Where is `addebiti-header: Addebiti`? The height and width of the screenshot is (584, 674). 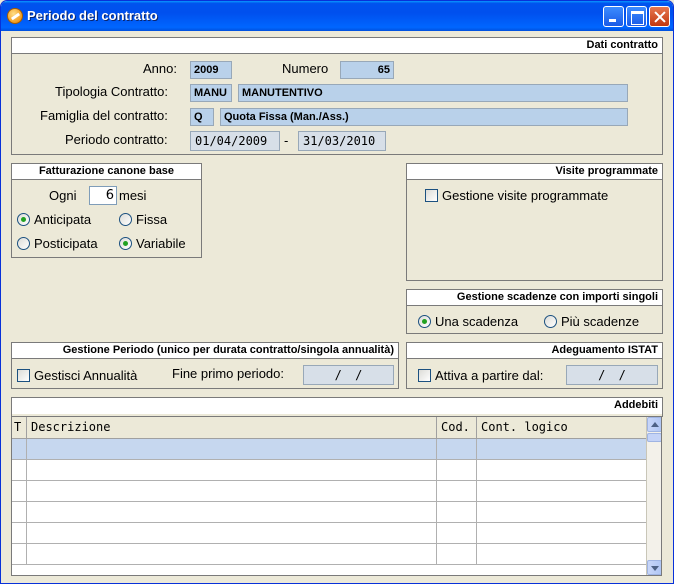
addebiti-header: Addebiti is located at coordinates (337, 406).